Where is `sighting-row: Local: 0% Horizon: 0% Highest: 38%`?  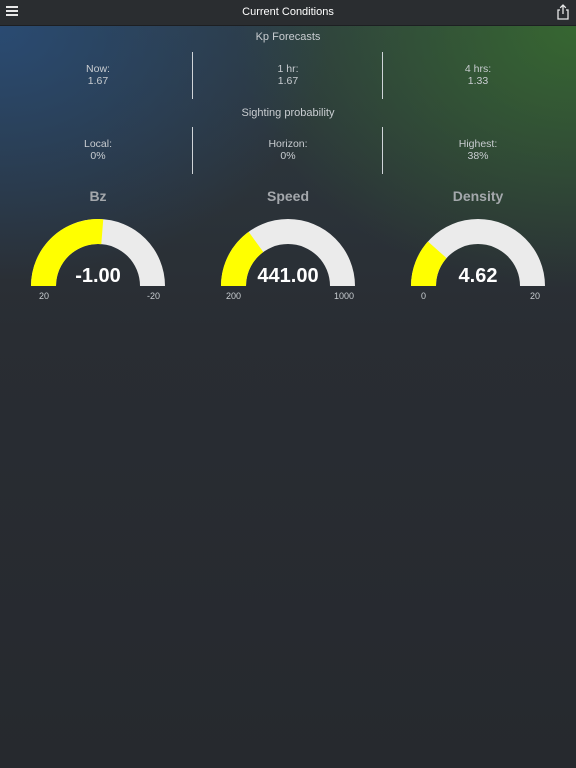 sighting-row: Local: 0% Horizon: 0% Highest: 38% is located at coordinates (288, 151).